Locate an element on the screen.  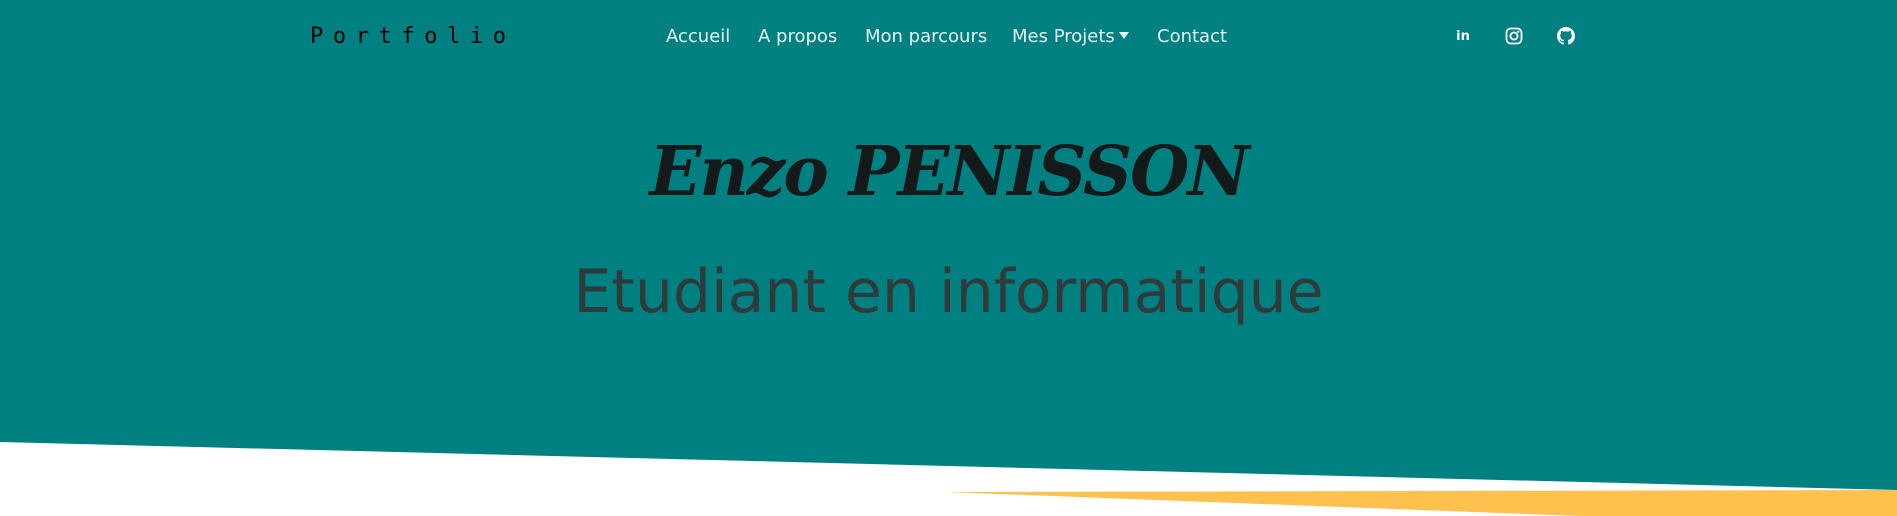
nav-link-mes-projets: Mes Projets is located at coordinates (1070, 37).